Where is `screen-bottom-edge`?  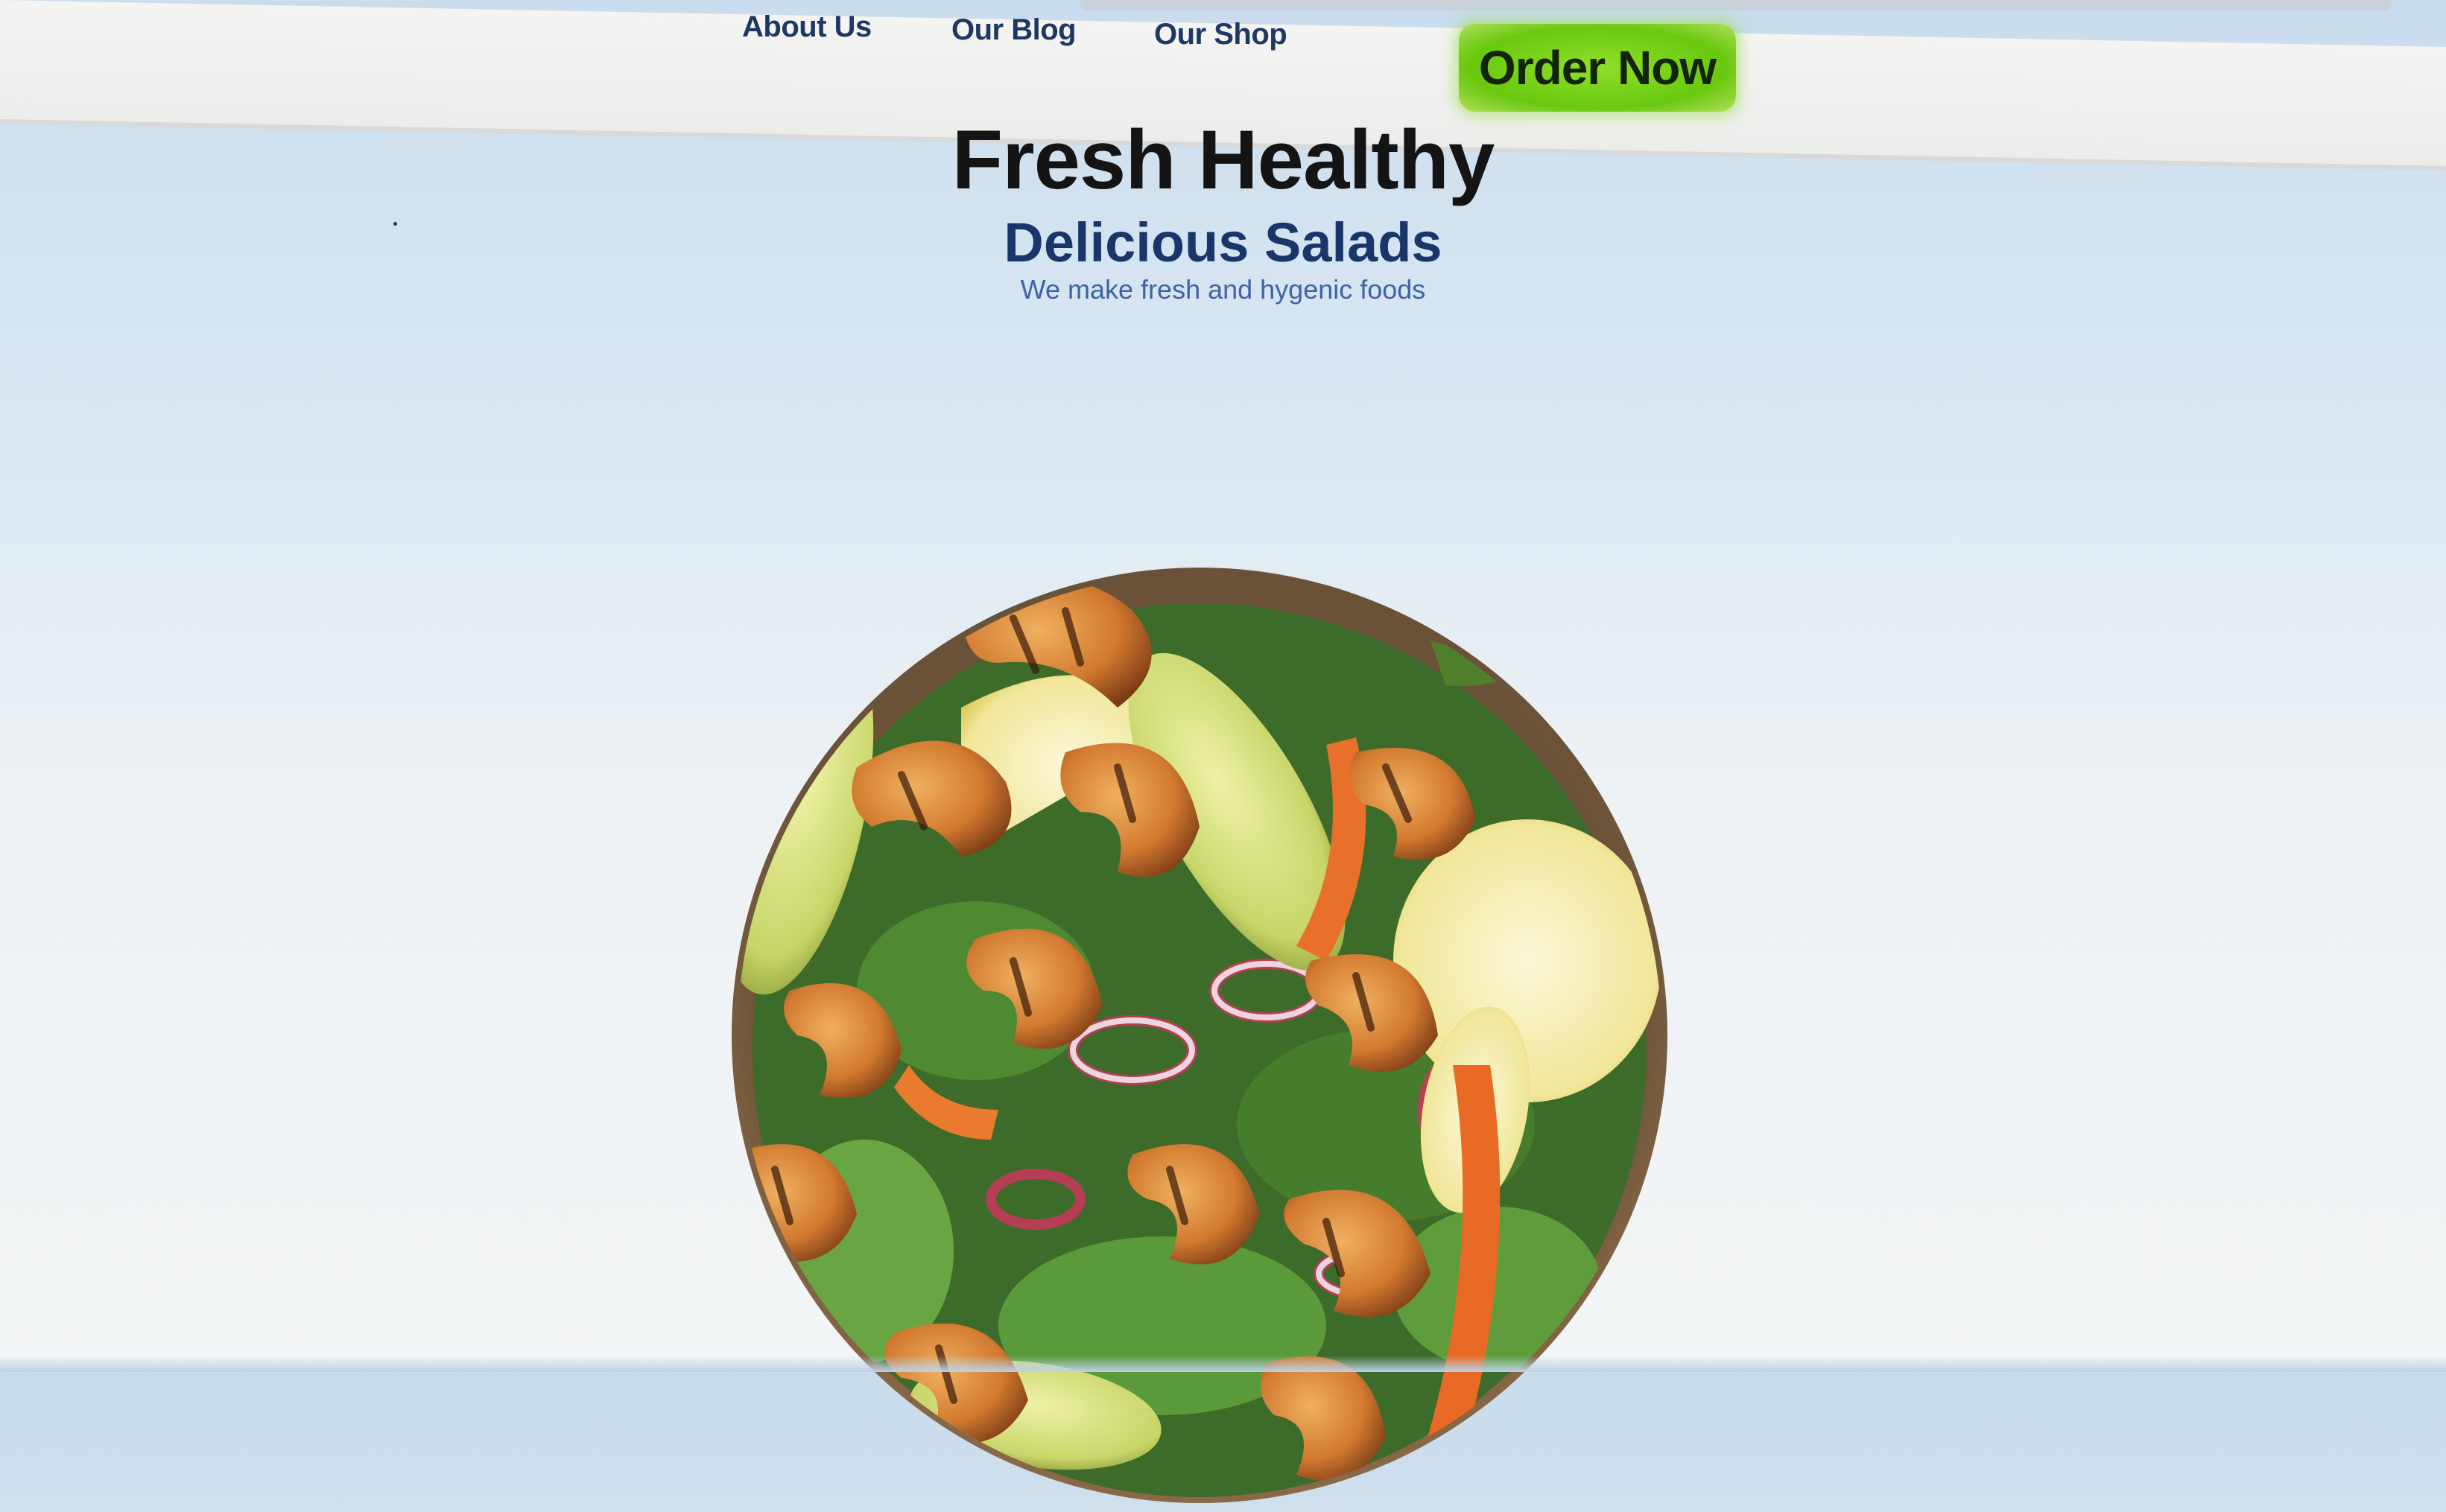 screen-bottom-edge is located at coordinates (1223, 1364).